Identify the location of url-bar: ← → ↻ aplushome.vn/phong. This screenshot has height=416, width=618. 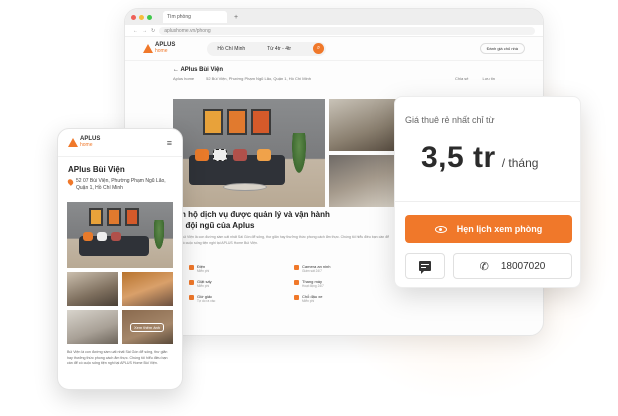
(334, 31).